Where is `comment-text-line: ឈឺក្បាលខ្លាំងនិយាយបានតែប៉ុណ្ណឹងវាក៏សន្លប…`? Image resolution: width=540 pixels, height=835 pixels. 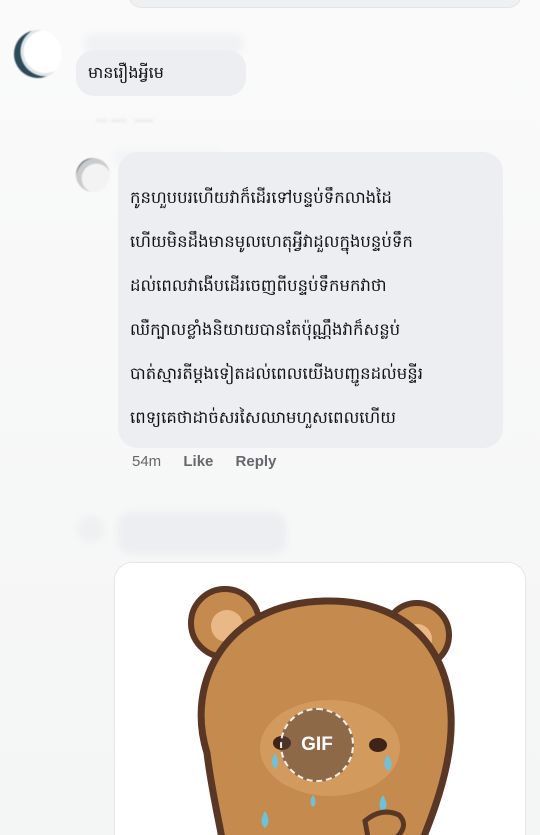 comment-text-line: ឈឺក្បាលខ្លាំងនិយាយបានតែប៉ុណ្ណឹងវាក៏សន្លប… is located at coordinates (265, 329).